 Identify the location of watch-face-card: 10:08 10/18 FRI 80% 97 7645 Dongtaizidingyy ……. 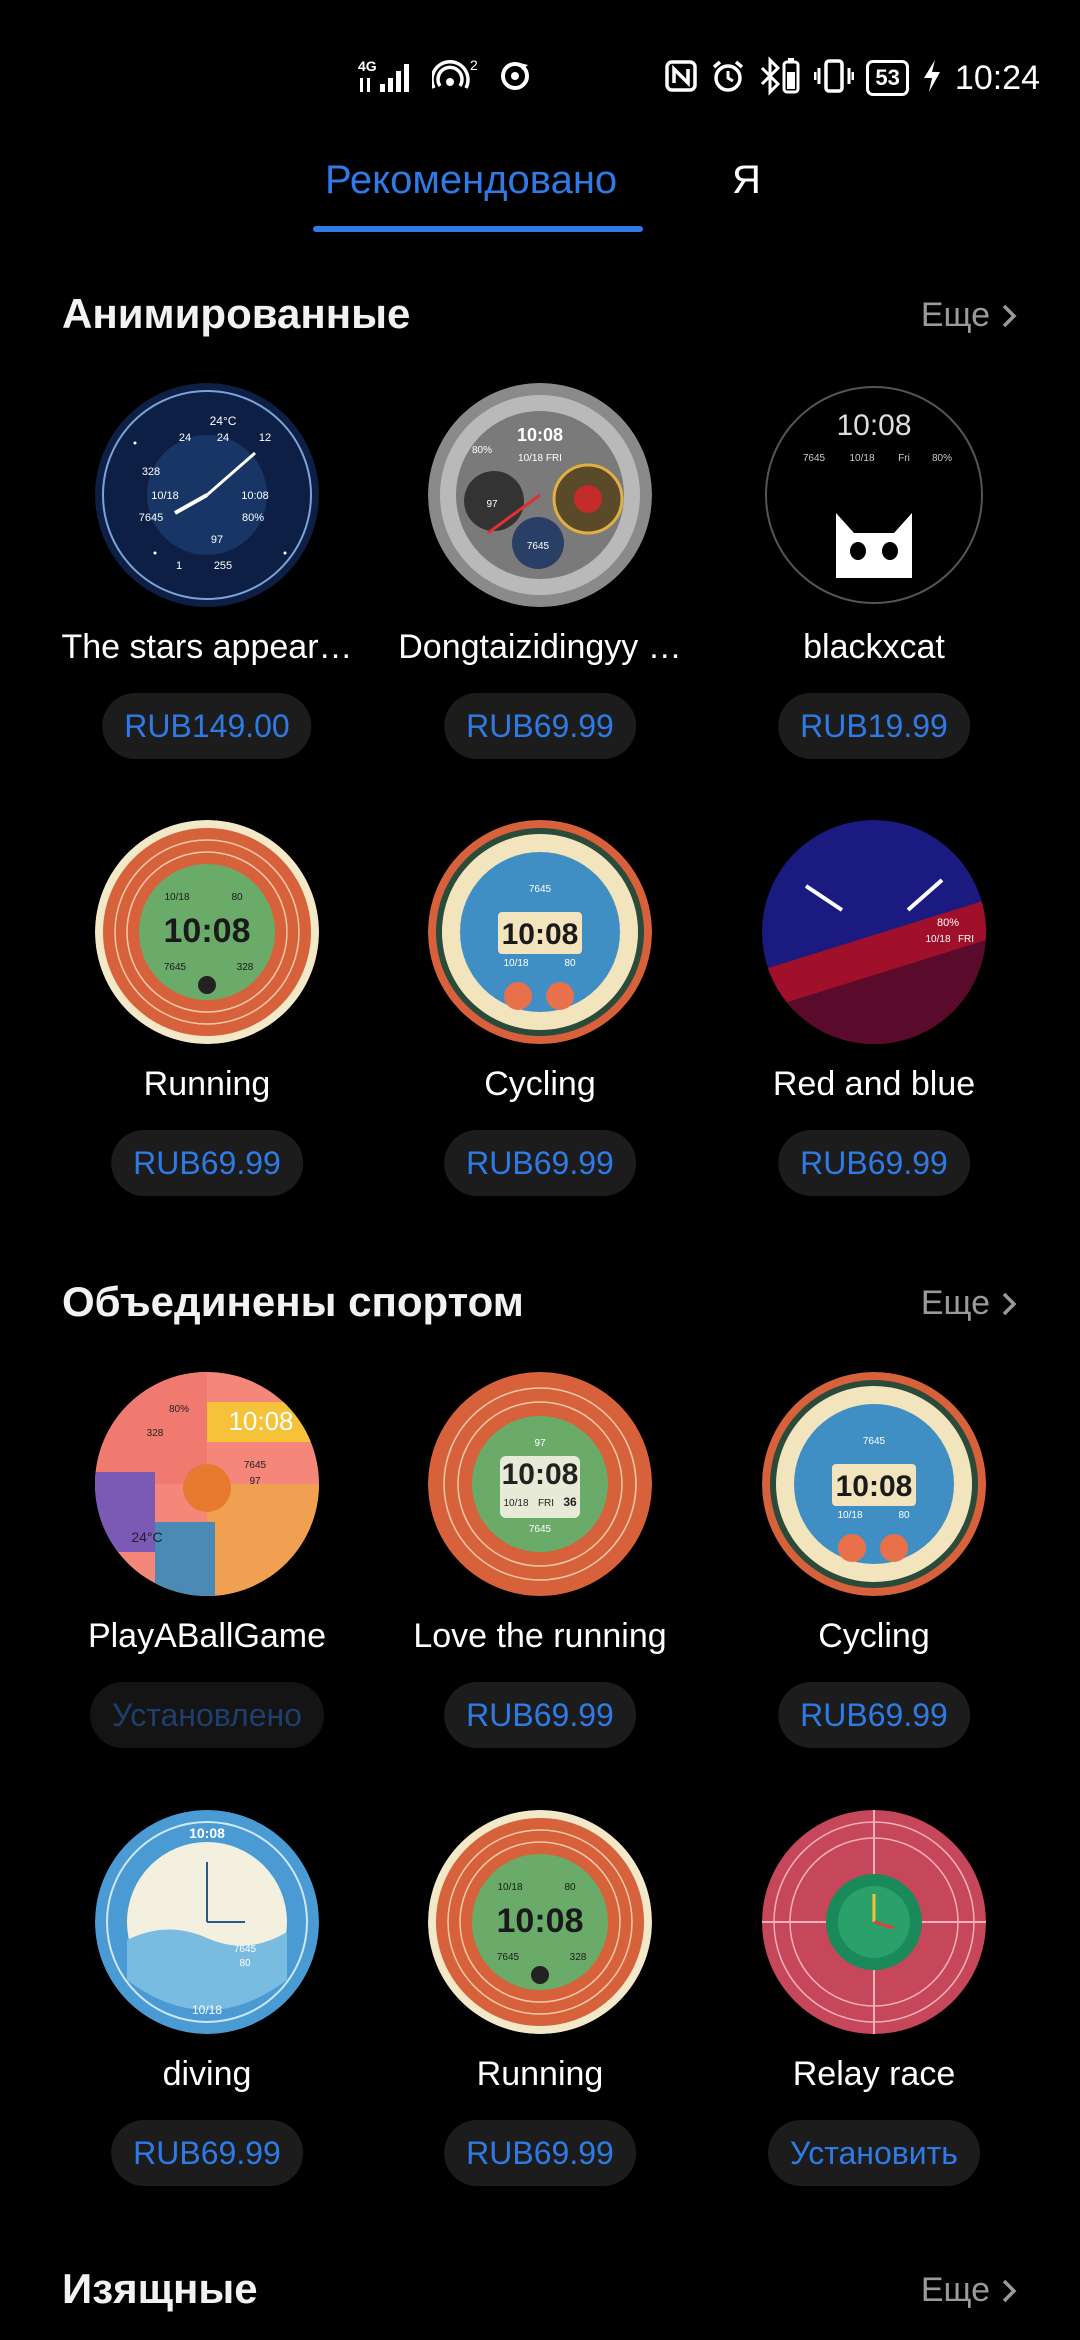
(540, 593).